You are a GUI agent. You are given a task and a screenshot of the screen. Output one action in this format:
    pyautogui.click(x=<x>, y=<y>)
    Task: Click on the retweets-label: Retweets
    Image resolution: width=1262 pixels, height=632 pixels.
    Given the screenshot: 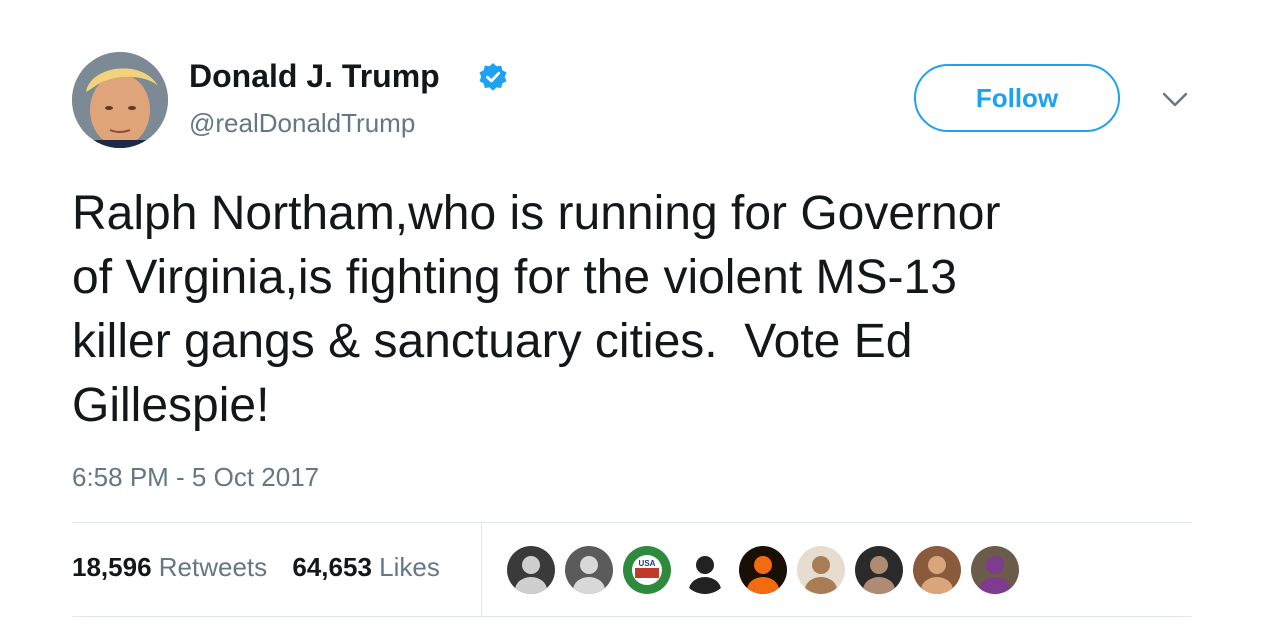 What is the action you would take?
    pyautogui.click(x=213, y=567)
    